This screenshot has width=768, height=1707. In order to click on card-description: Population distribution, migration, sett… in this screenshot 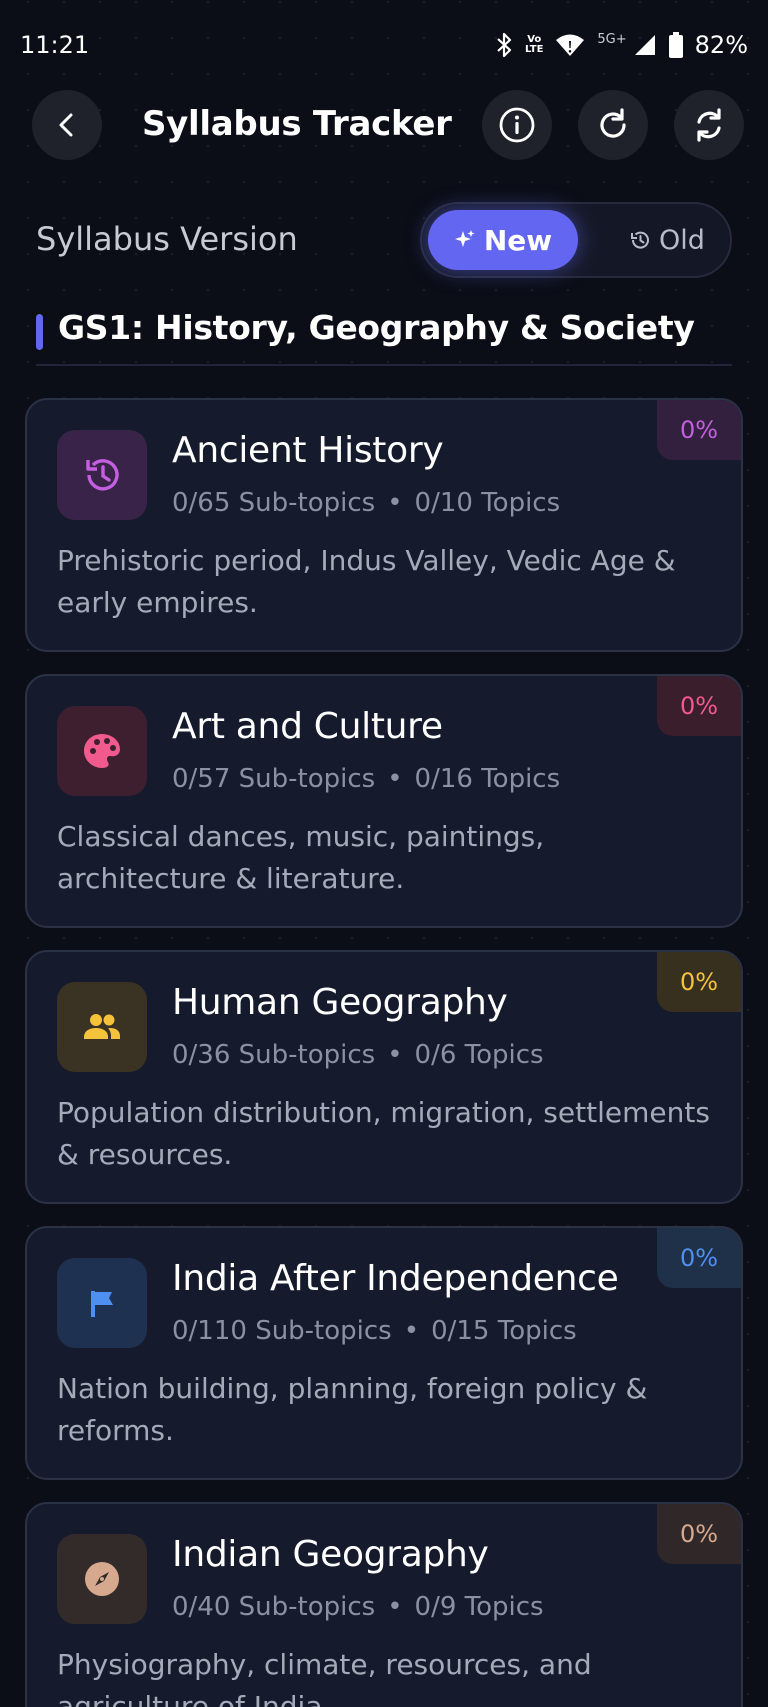, I will do `click(383, 1133)`.